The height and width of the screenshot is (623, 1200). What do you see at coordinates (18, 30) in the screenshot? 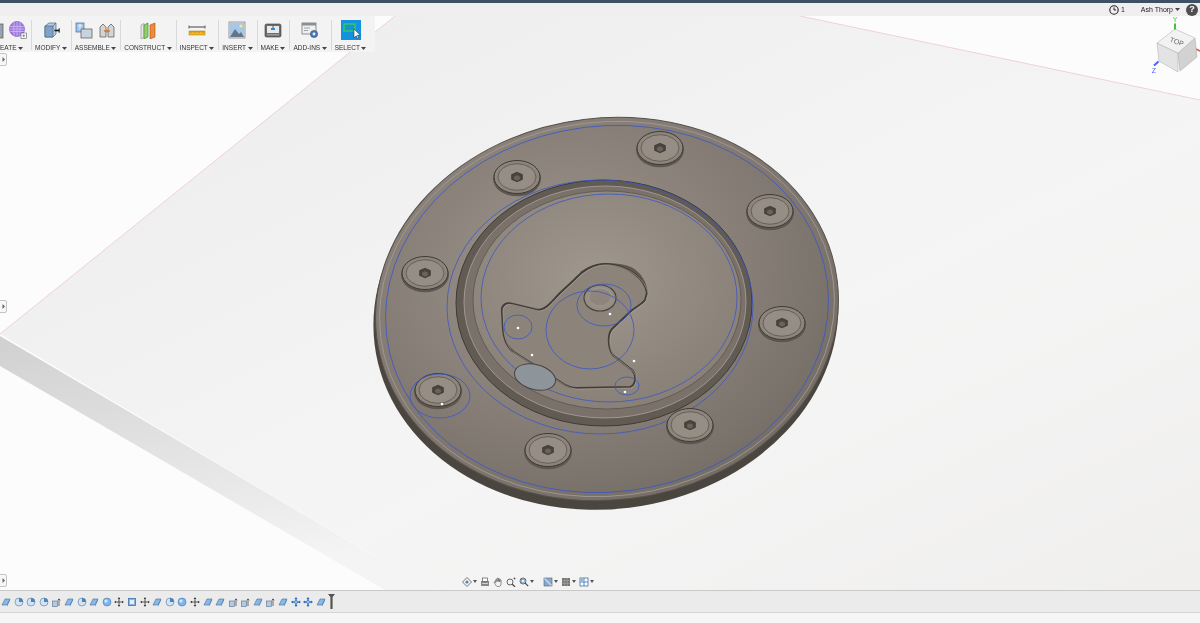
I see `mesh-icon` at bounding box center [18, 30].